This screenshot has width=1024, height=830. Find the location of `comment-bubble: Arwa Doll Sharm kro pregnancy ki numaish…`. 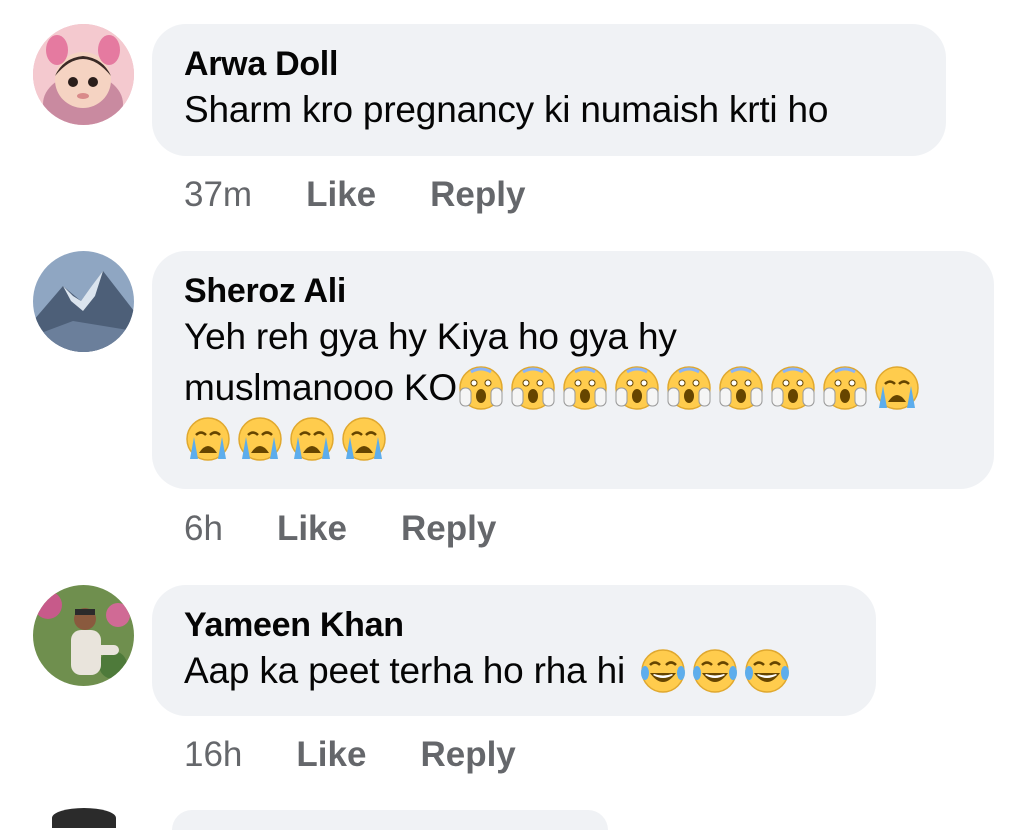

comment-bubble: Arwa Doll Sharm kro pregnancy ki numaish… is located at coordinates (549, 90).